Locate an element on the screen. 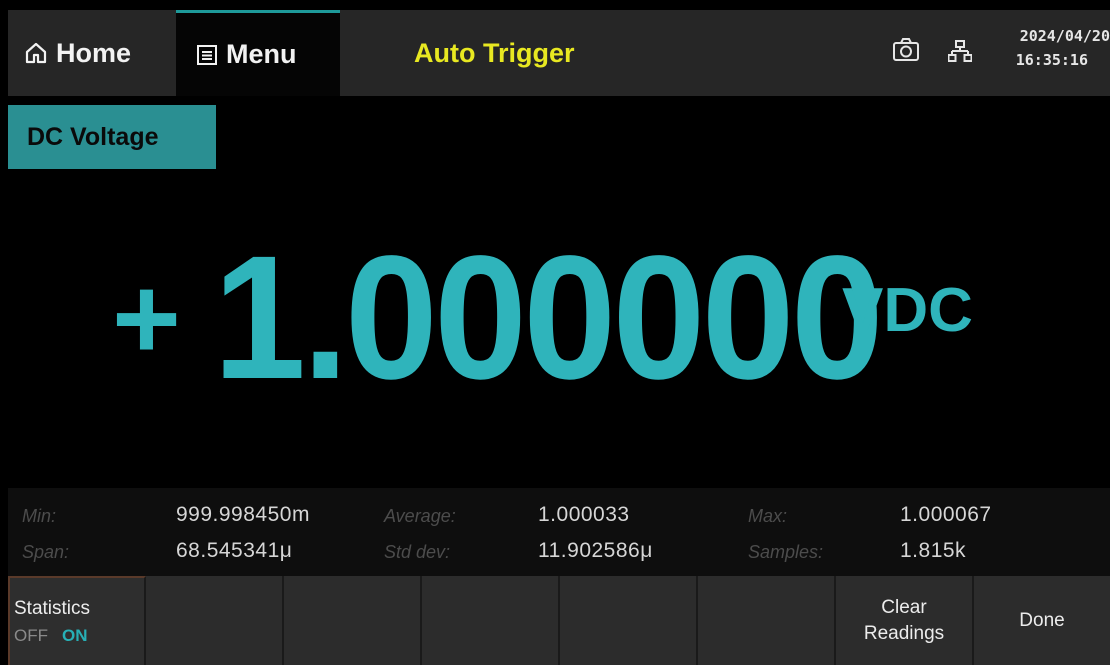 The height and width of the screenshot is (665, 1110). softkey-bar: Statistics OFF ON Clear Readings Done is located at coordinates (559, 620).